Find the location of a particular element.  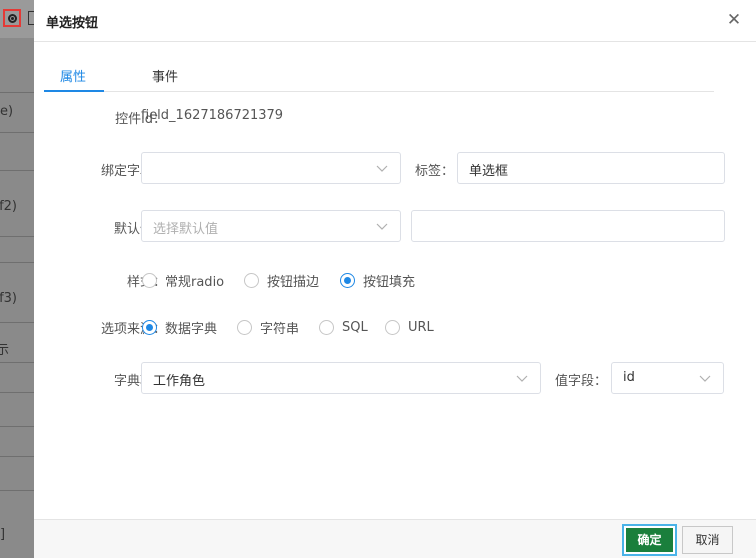

dialog-footer: 确定 取消 is located at coordinates (395, 538).